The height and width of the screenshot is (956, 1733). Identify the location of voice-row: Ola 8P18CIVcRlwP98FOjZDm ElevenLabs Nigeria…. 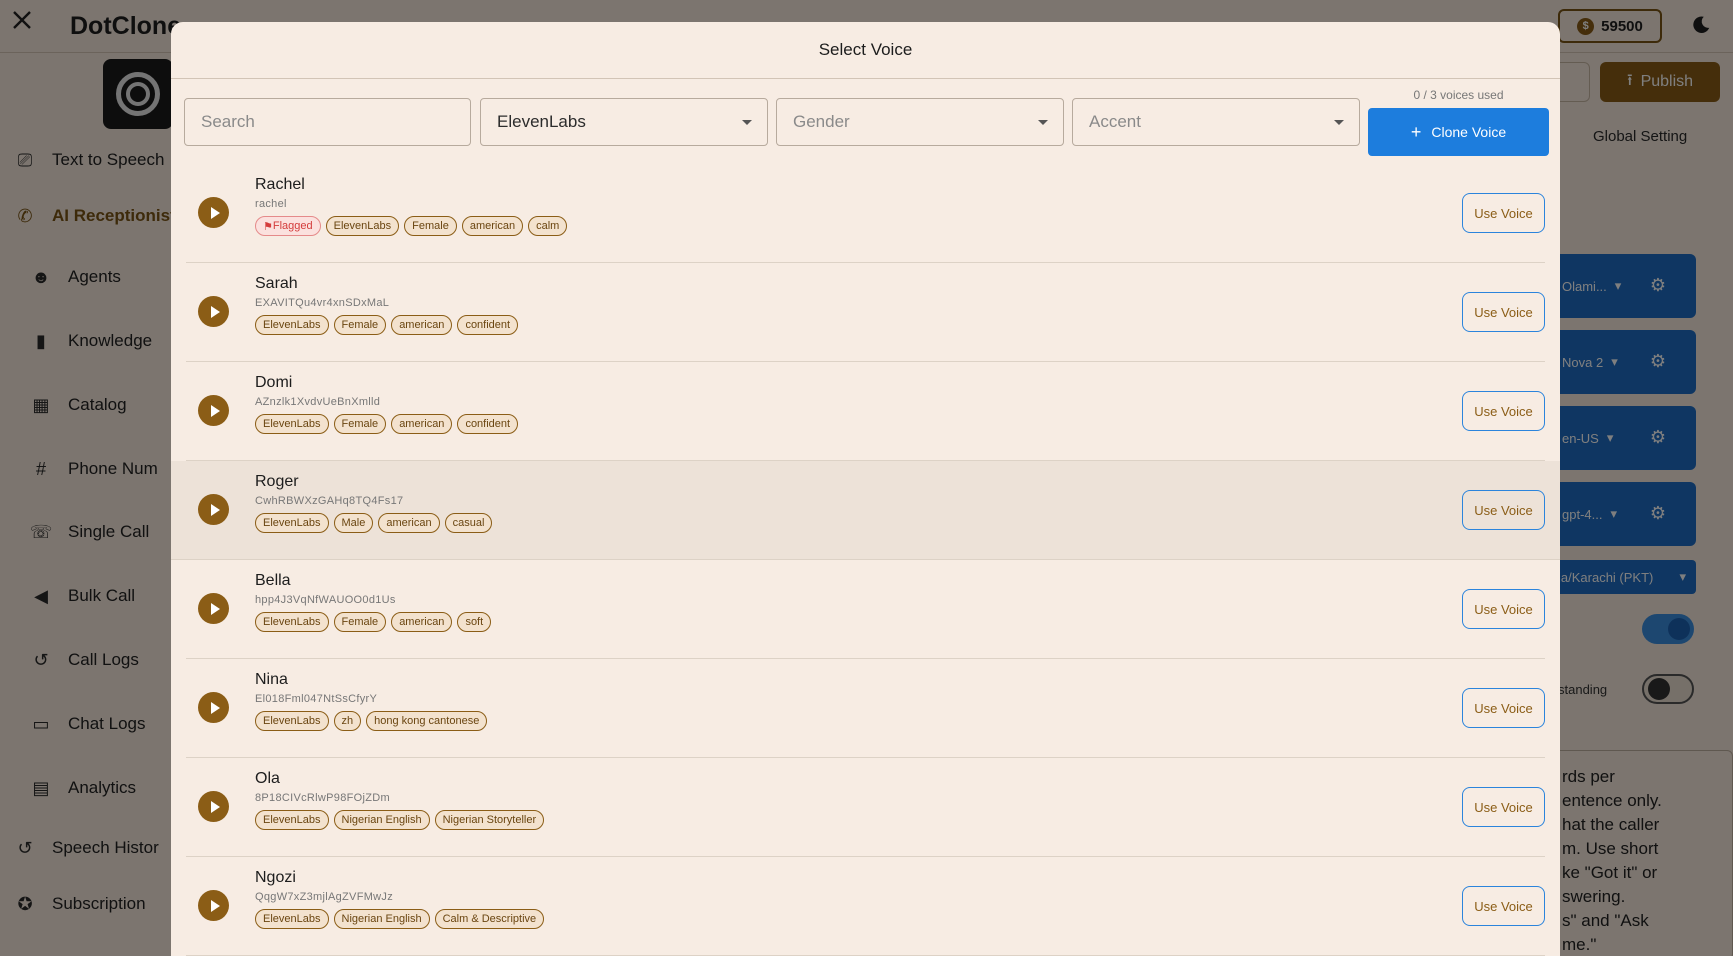
(865, 807).